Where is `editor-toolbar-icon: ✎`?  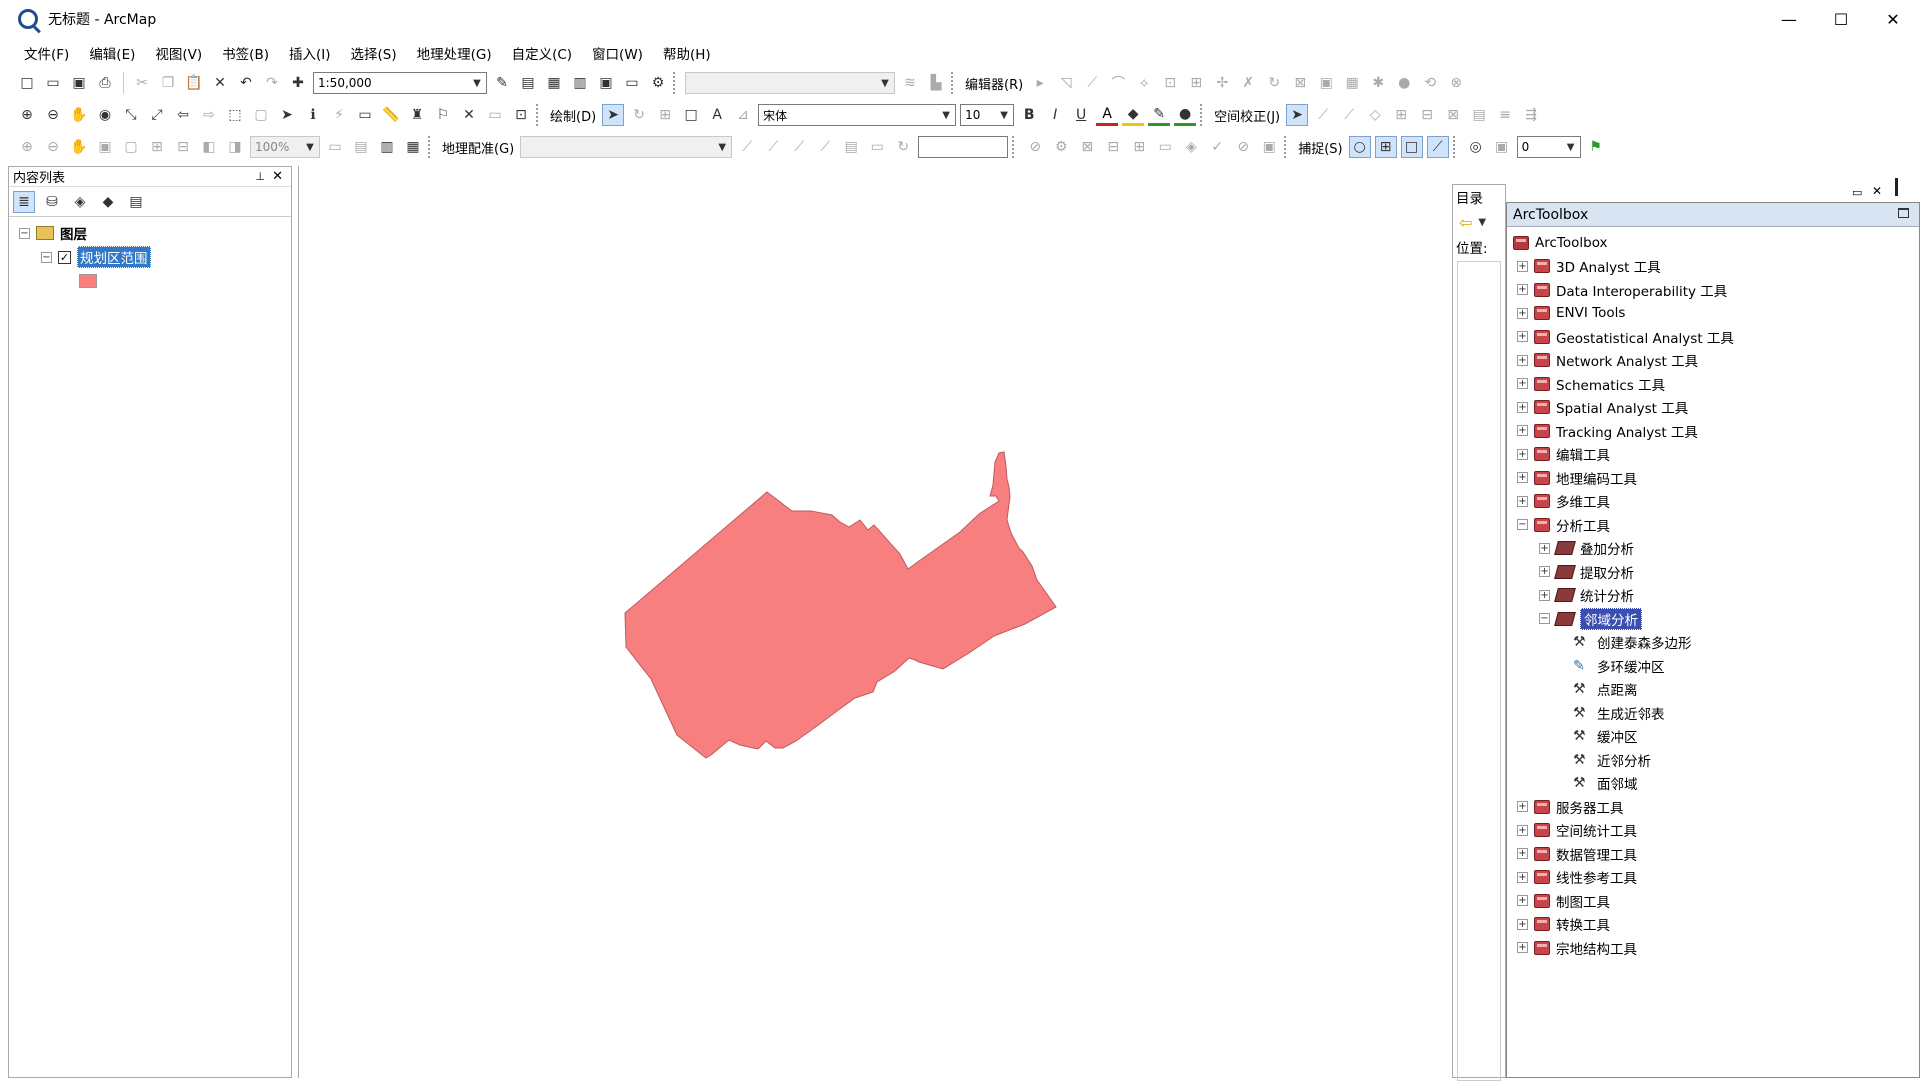 editor-toolbar-icon: ✎ is located at coordinates (502, 83).